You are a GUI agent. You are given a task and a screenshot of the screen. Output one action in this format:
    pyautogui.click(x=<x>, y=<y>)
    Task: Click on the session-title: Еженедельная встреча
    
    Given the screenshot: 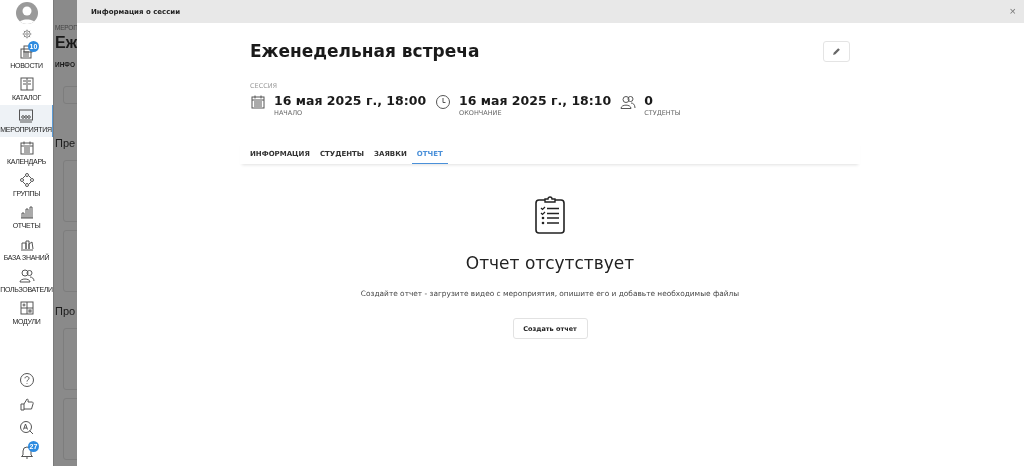 What is the action you would take?
    pyautogui.click(x=365, y=51)
    